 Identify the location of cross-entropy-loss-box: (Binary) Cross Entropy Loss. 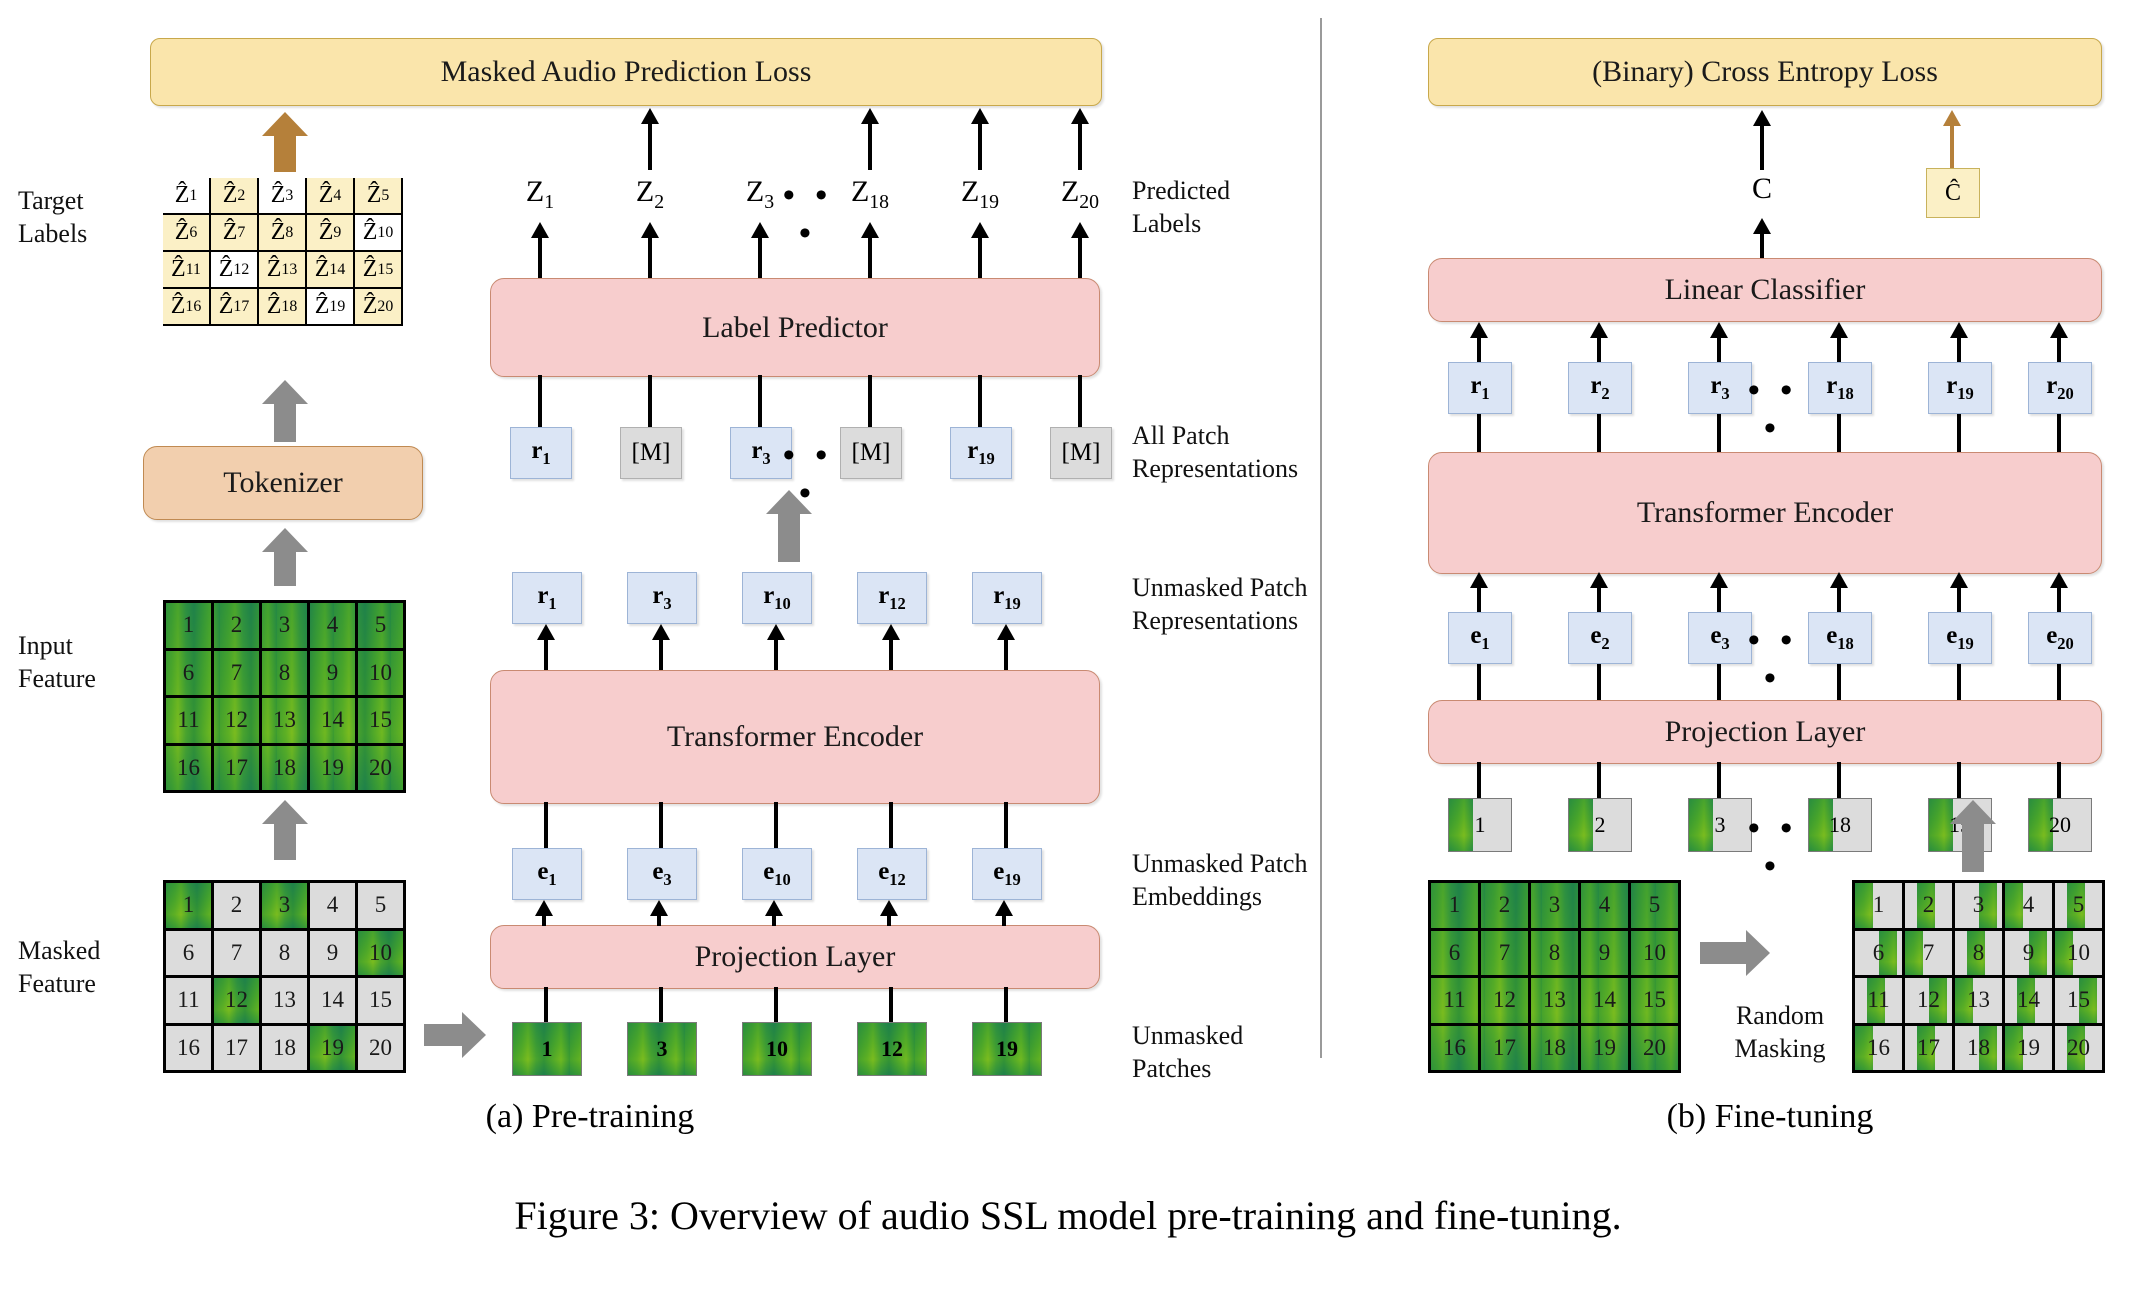
(1765, 72).